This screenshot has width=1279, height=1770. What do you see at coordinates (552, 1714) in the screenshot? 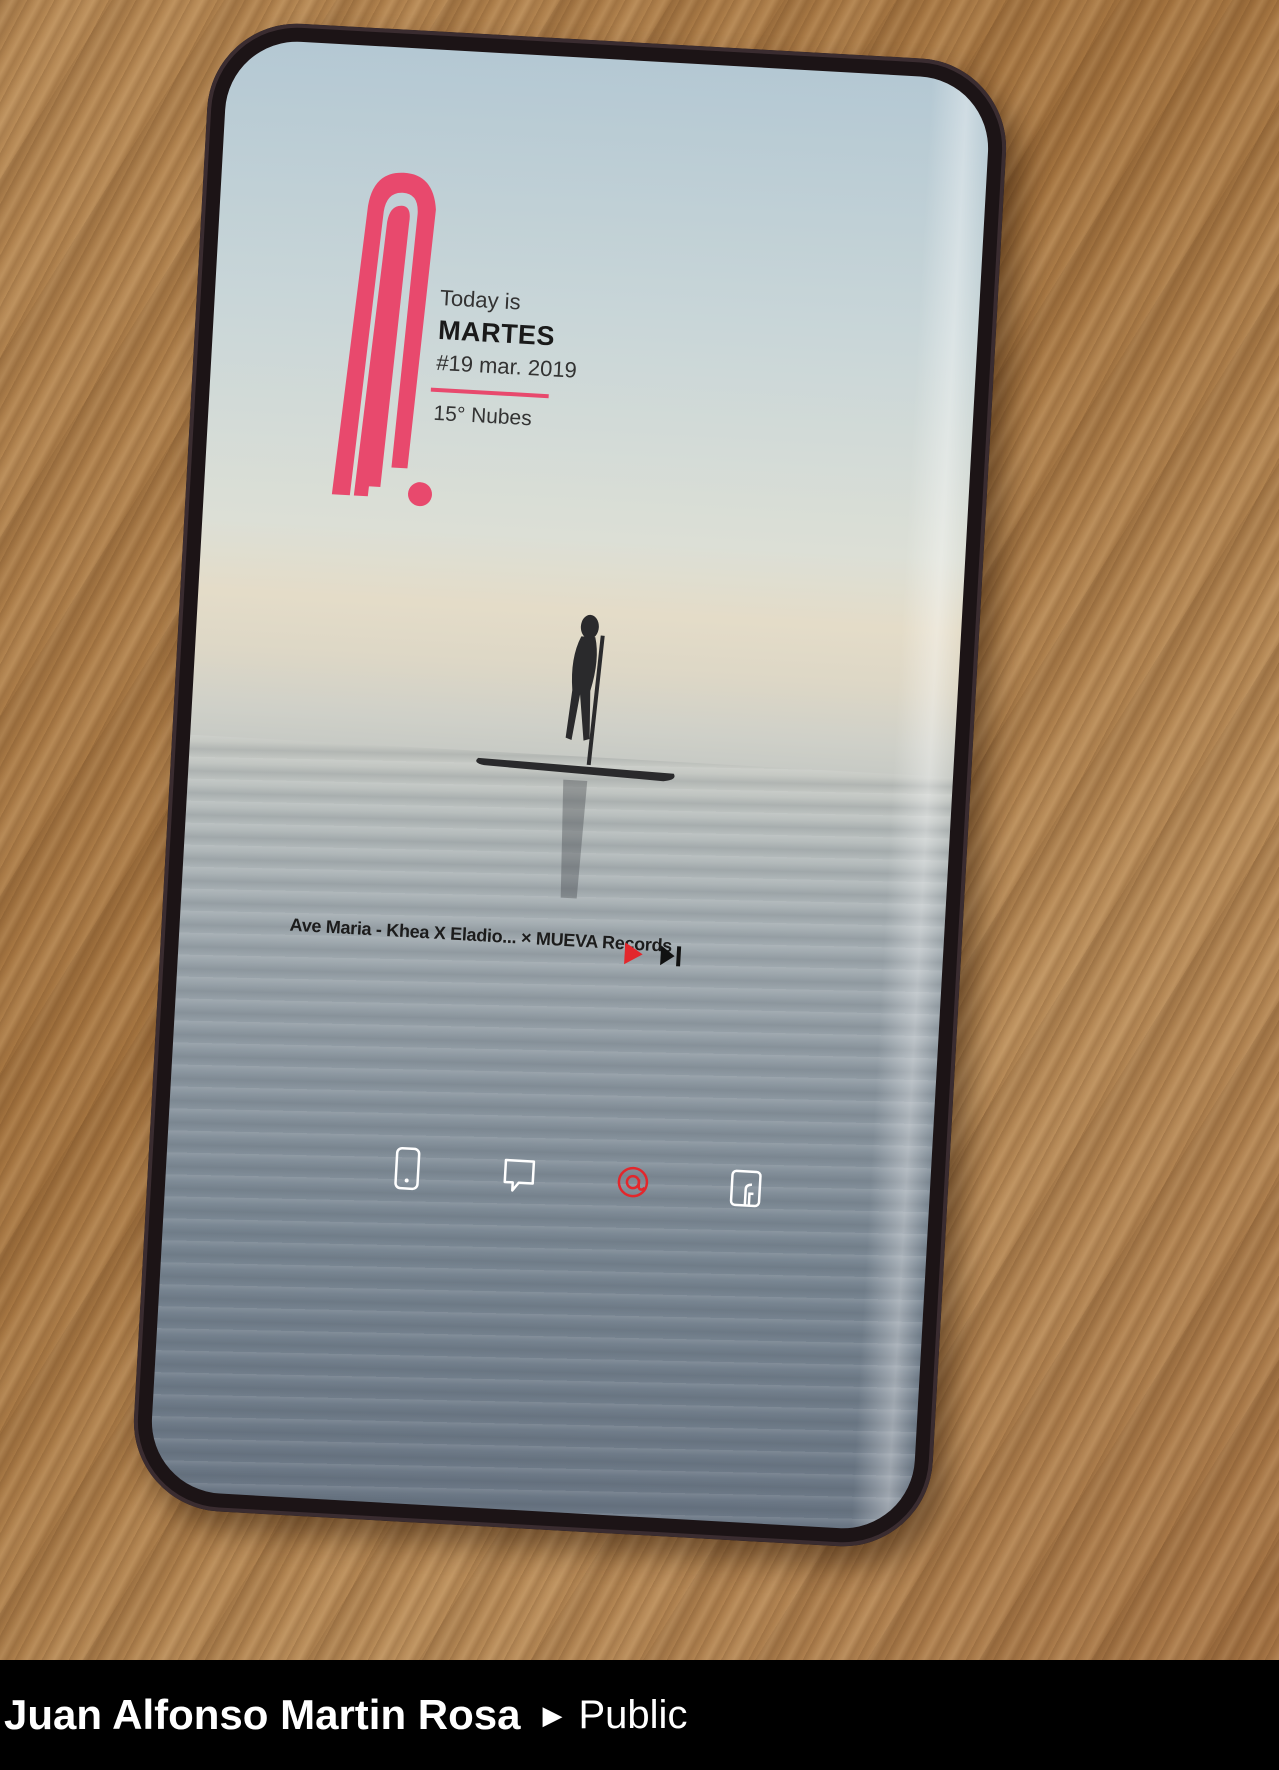
I see `caret-right-icon: ▶` at bounding box center [552, 1714].